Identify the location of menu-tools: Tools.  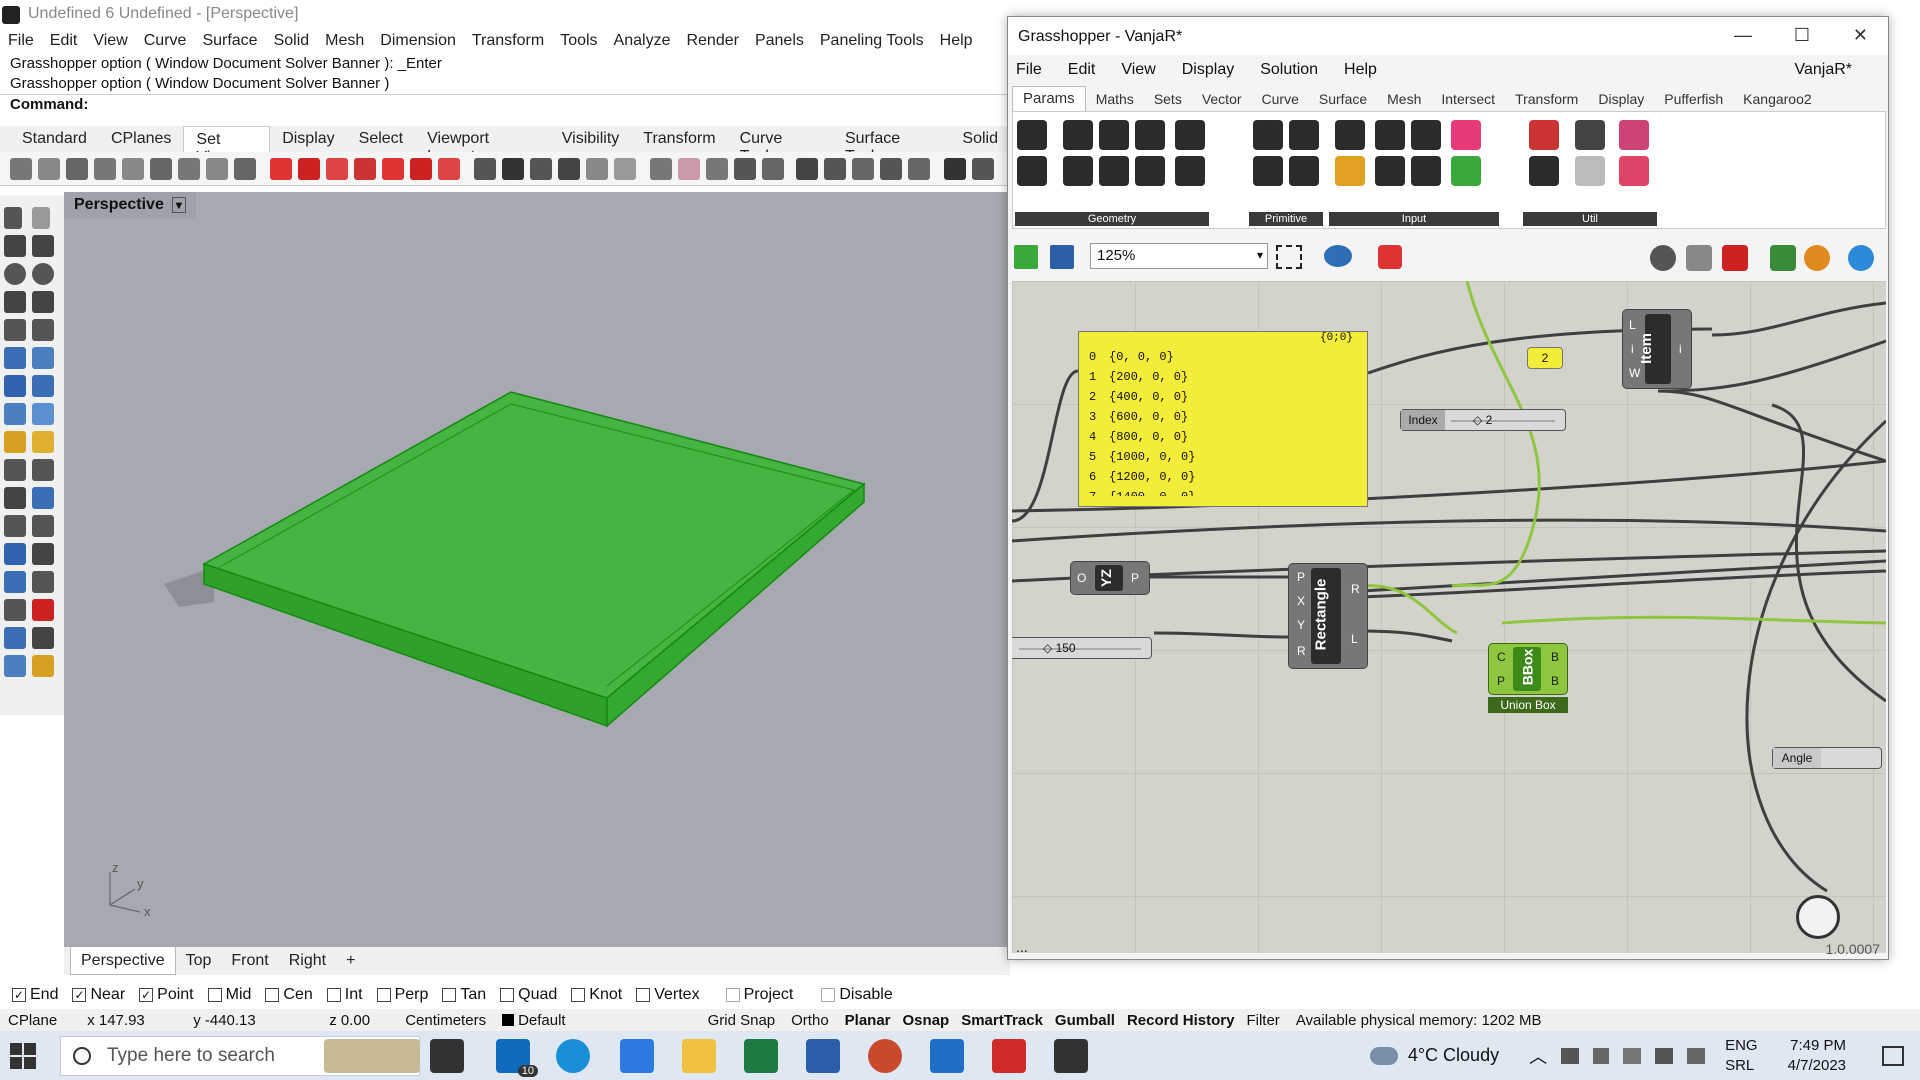
(582, 42).